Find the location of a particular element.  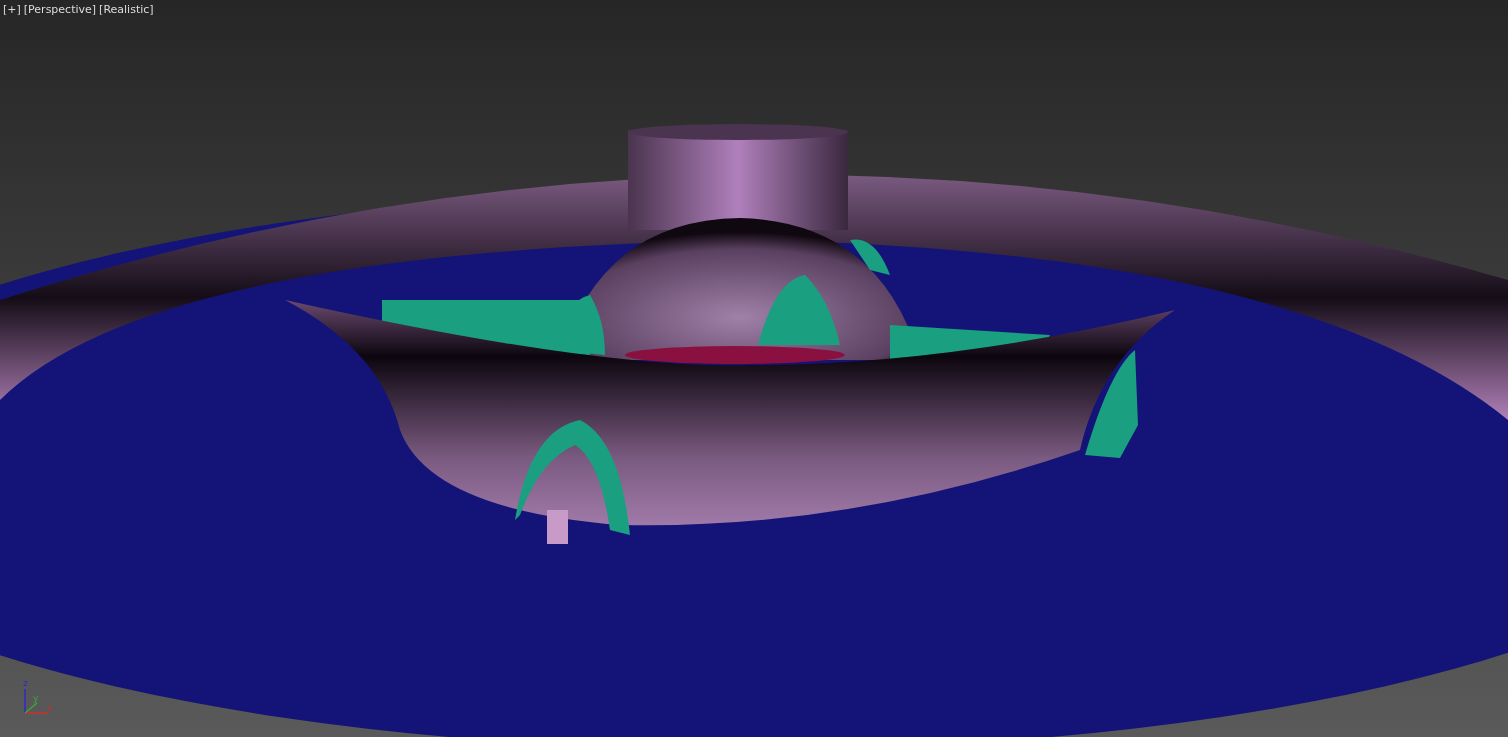

viewport-name-label: [Perspective] is located at coordinates (60, 10).